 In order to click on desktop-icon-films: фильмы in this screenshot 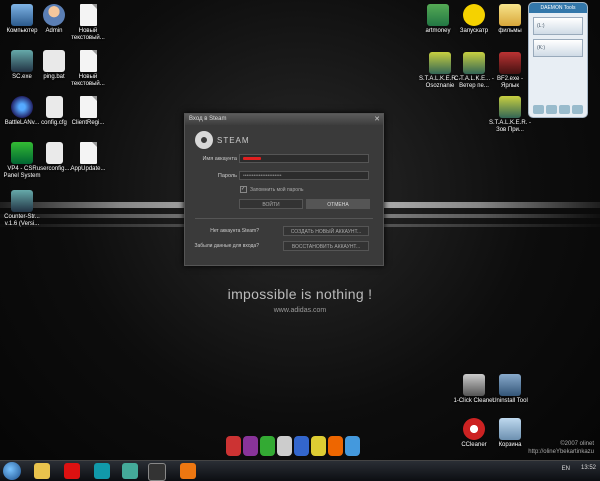, I will do `click(510, 19)`.